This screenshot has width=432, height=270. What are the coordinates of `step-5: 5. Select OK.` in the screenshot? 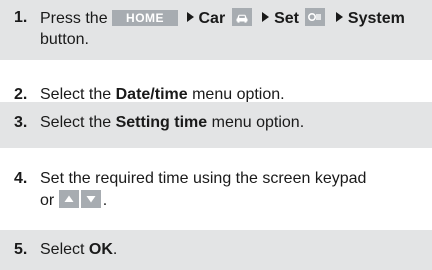 It's located at (216, 250).